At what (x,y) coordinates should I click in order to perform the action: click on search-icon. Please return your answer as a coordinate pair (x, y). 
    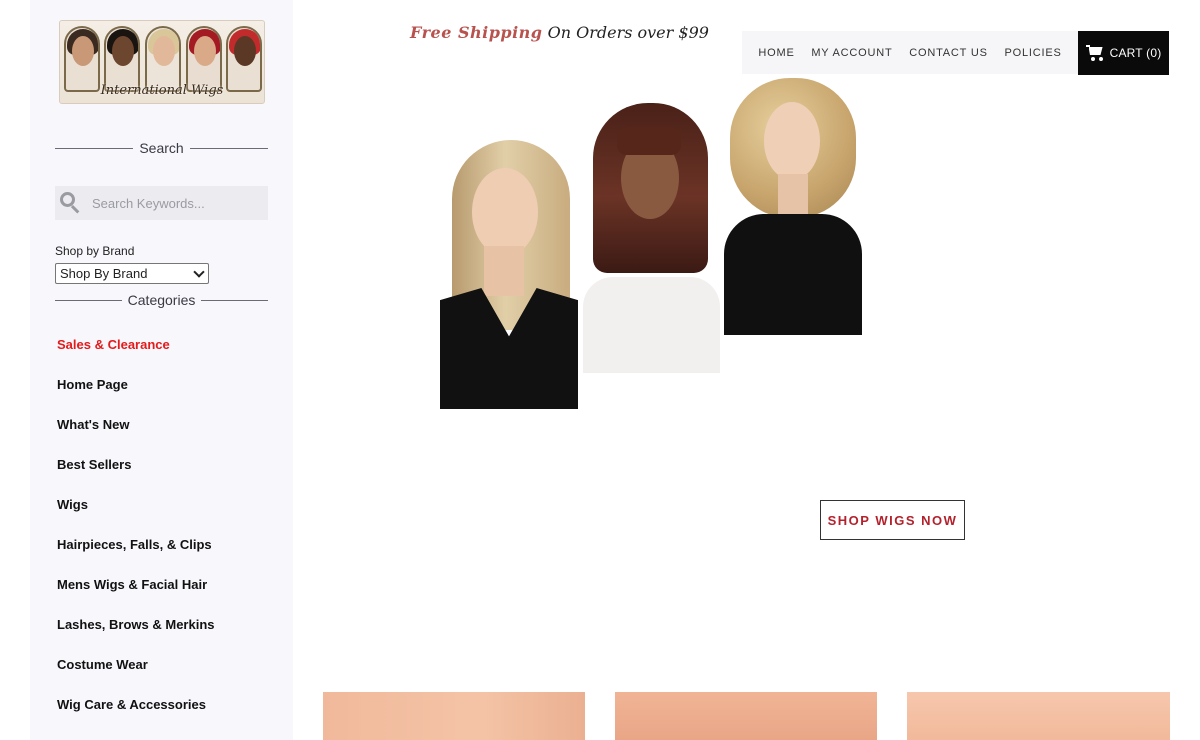
    Looking at the image, I should click on (70, 203).